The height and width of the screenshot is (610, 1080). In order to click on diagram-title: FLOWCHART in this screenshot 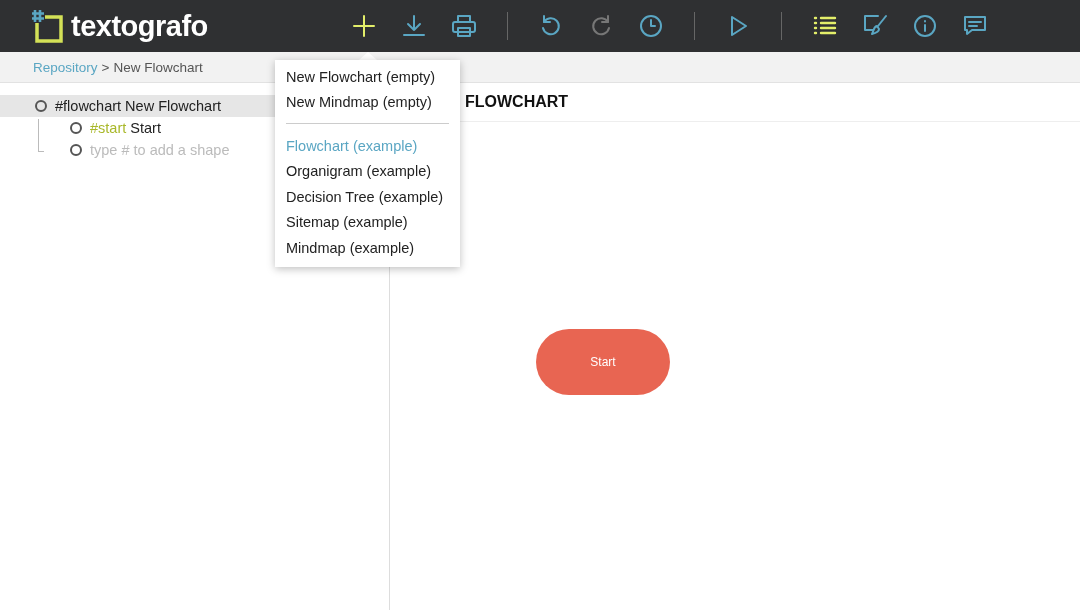, I will do `click(517, 102)`.